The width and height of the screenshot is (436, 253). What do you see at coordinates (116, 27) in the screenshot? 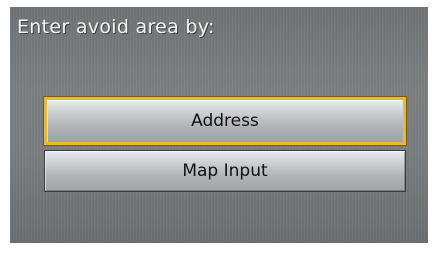
I see `screen-title: Enter avoid area by:` at bounding box center [116, 27].